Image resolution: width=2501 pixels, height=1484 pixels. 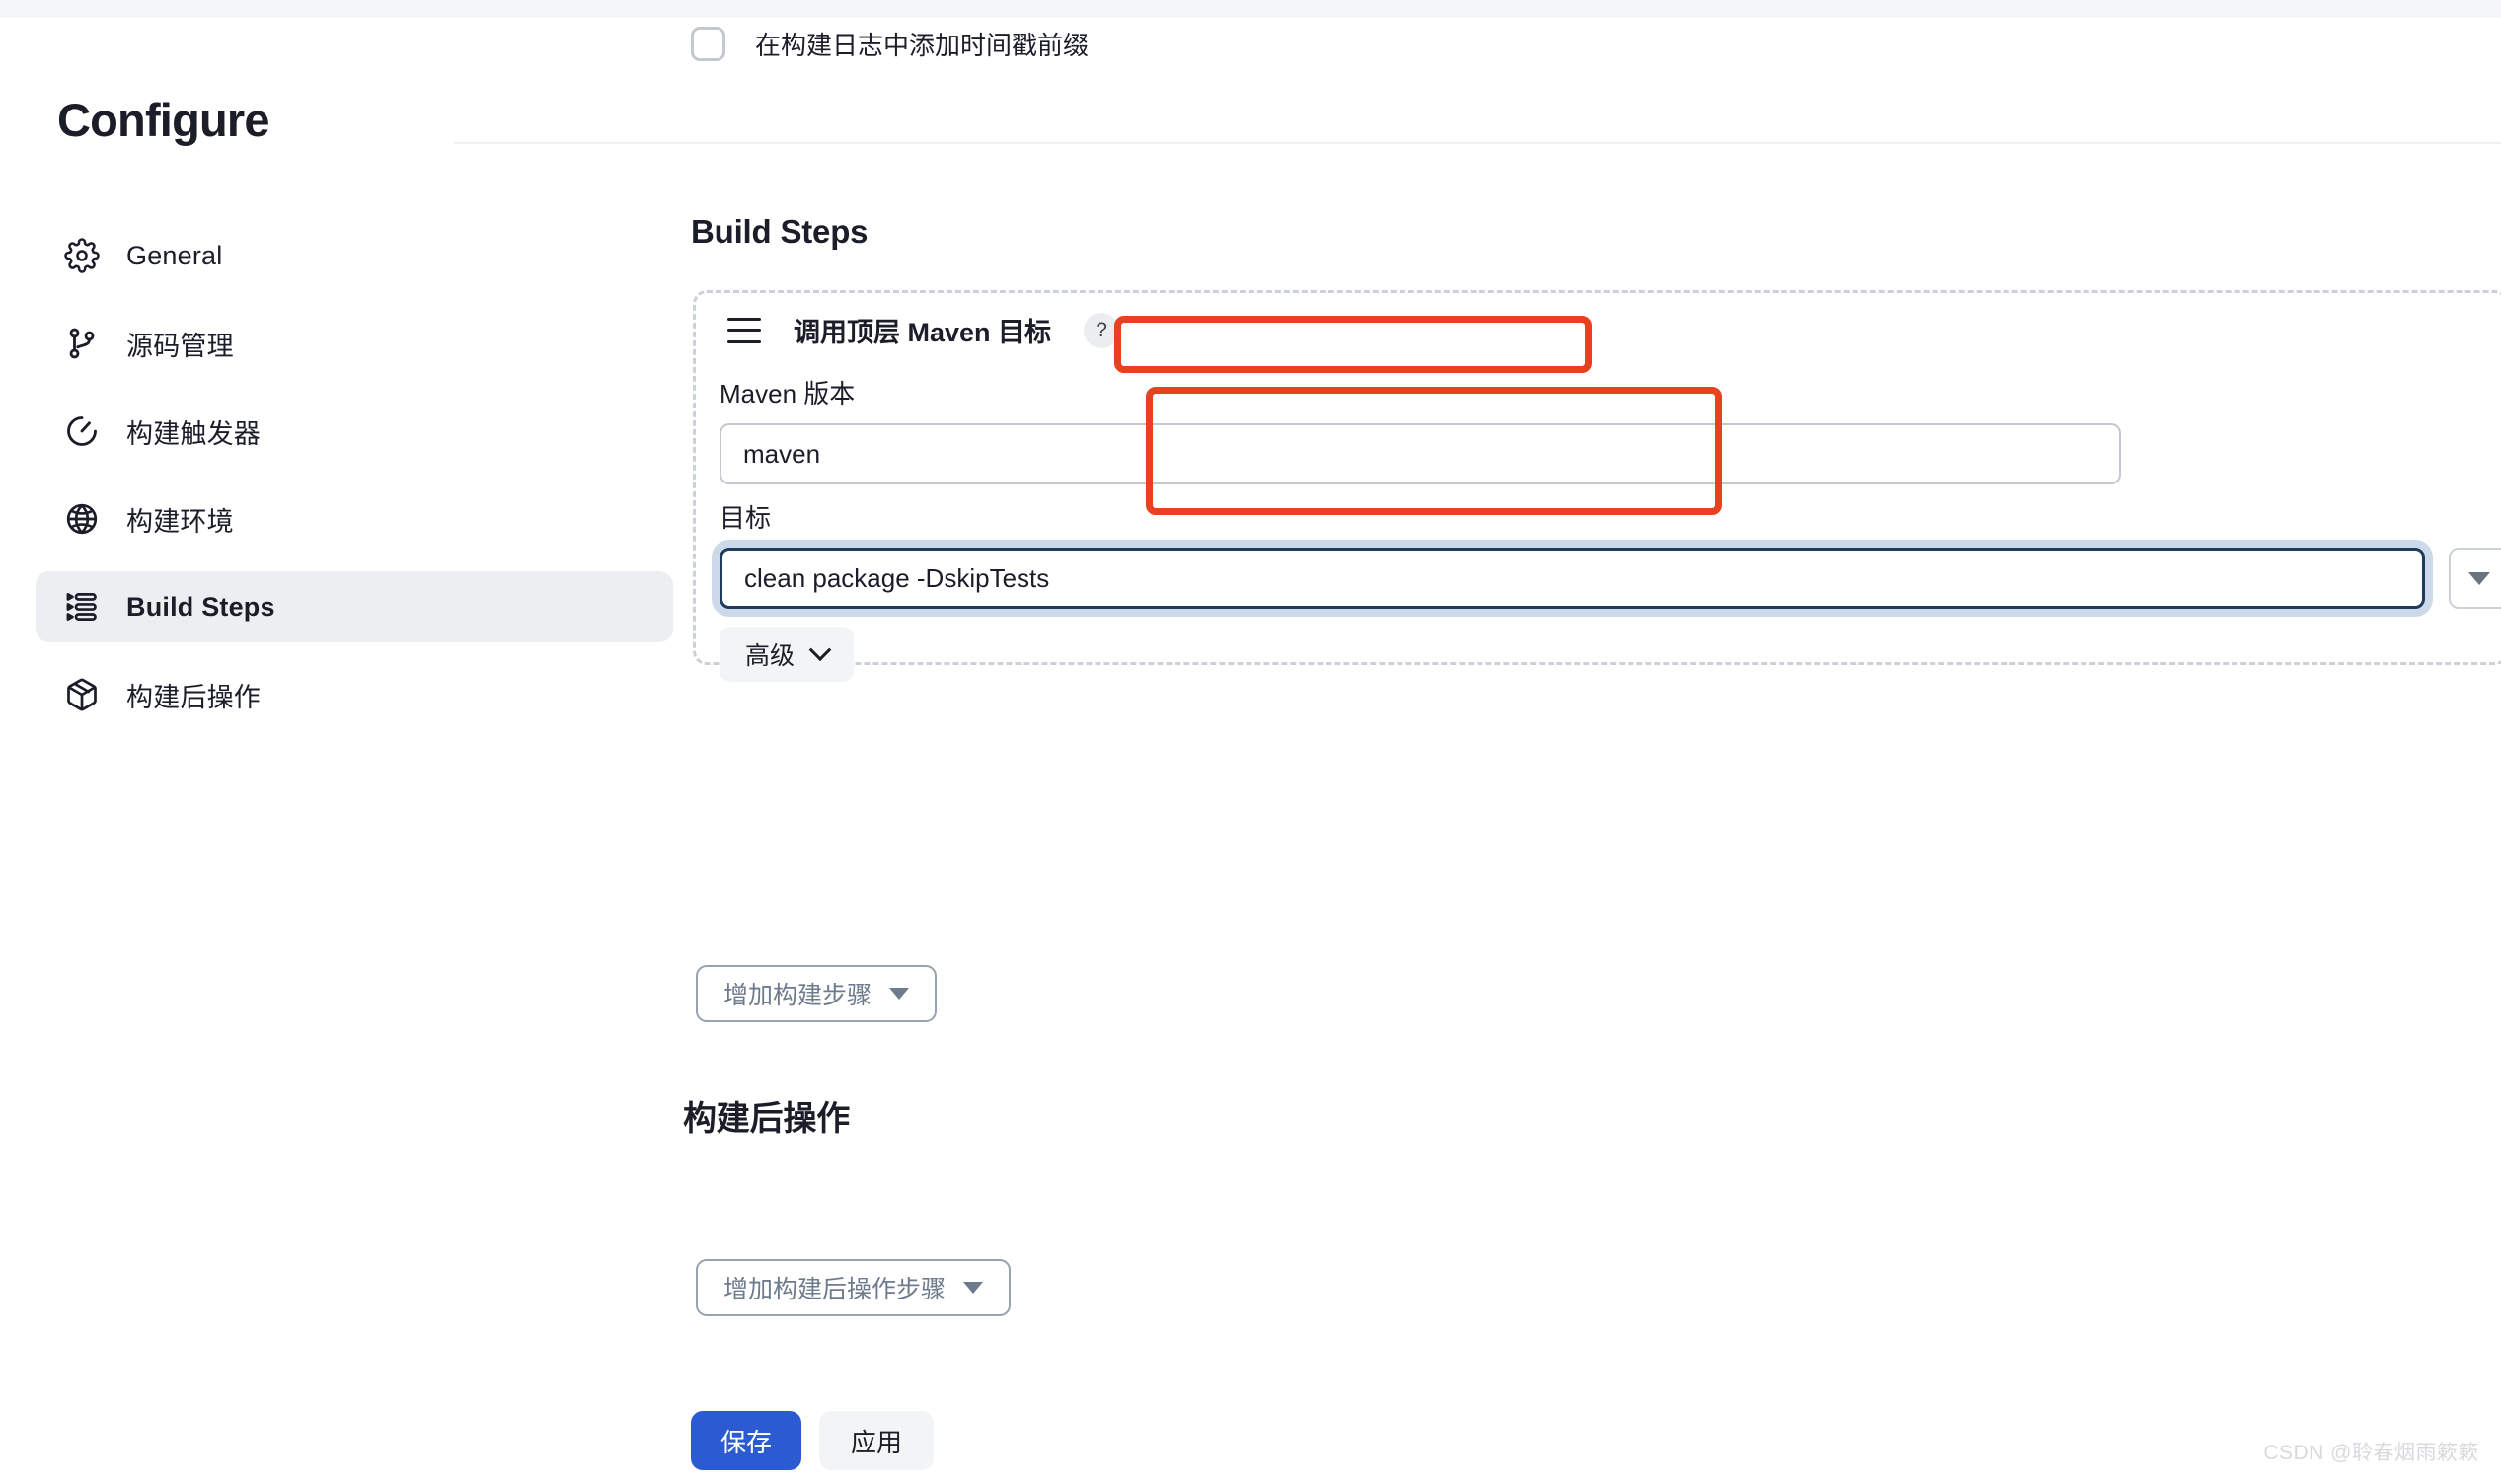 What do you see at coordinates (354, 519) in the screenshot?
I see `sidebar-item-build-environment: 构建环境` at bounding box center [354, 519].